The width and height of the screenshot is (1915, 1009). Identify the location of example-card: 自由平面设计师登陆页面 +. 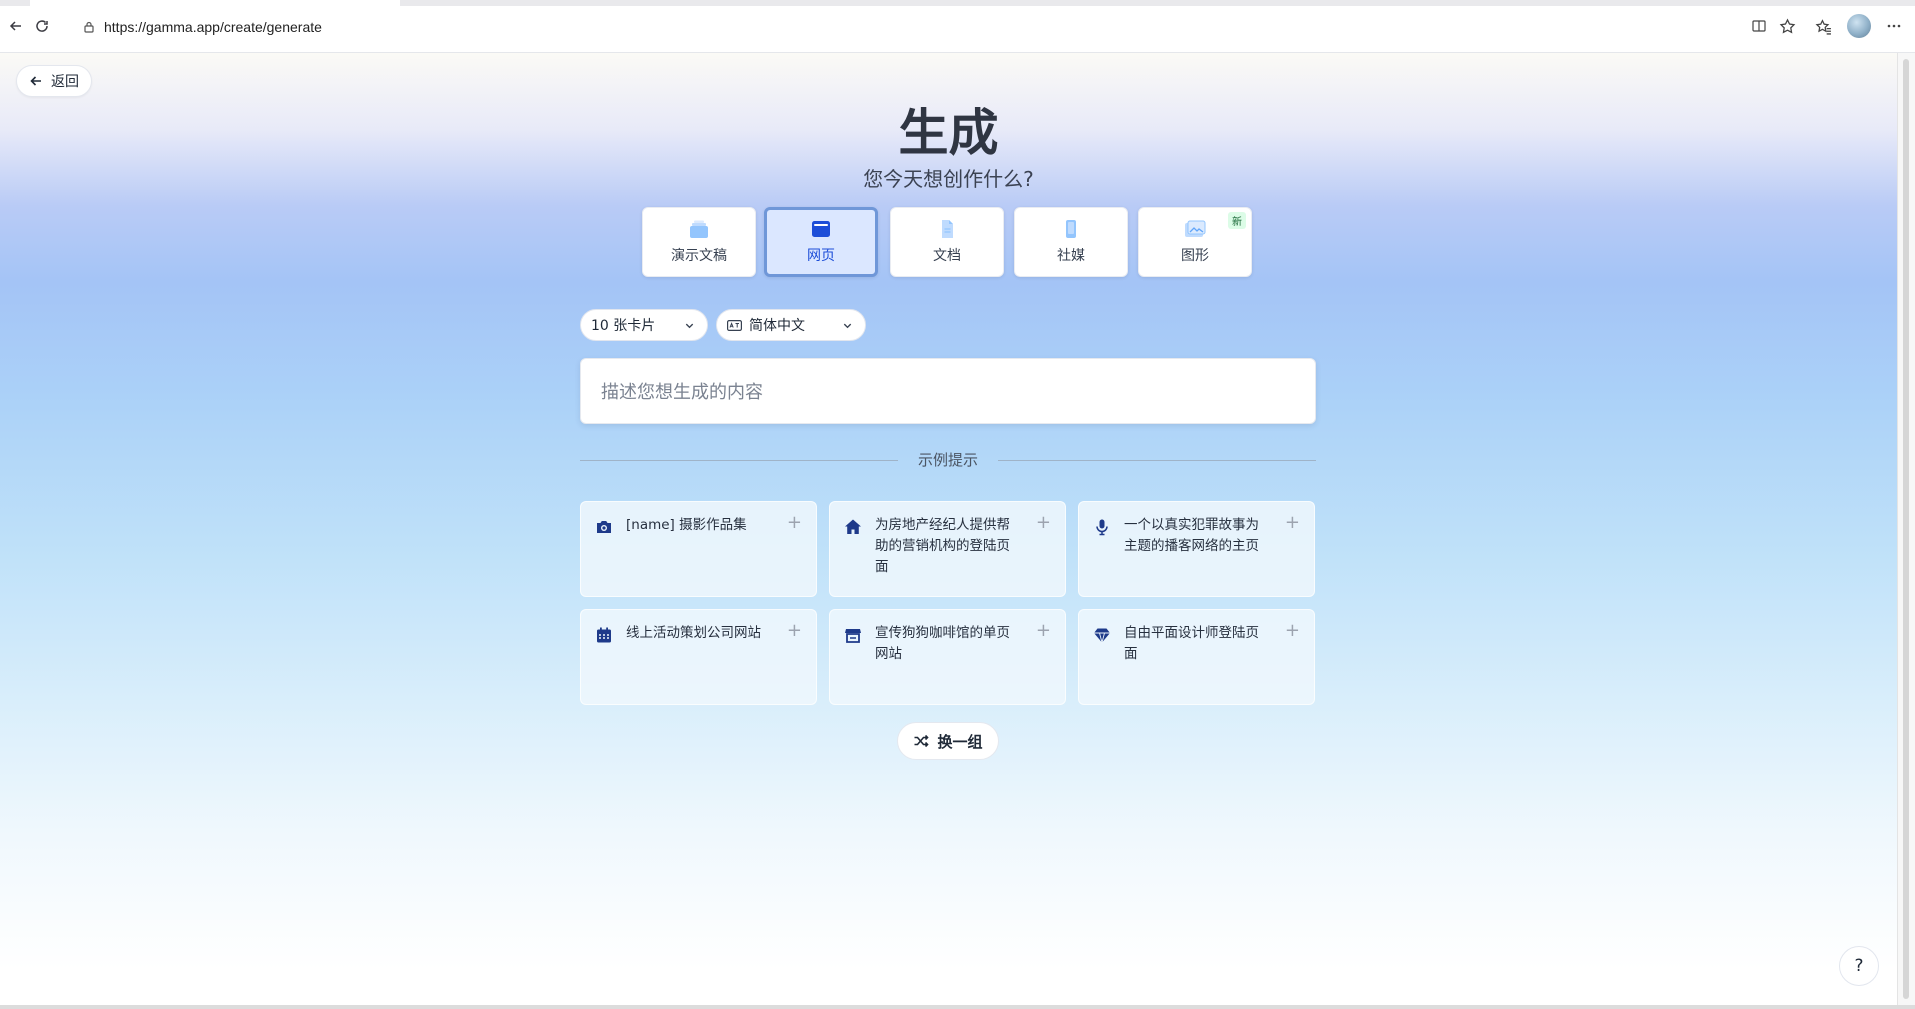
(1196, 657).